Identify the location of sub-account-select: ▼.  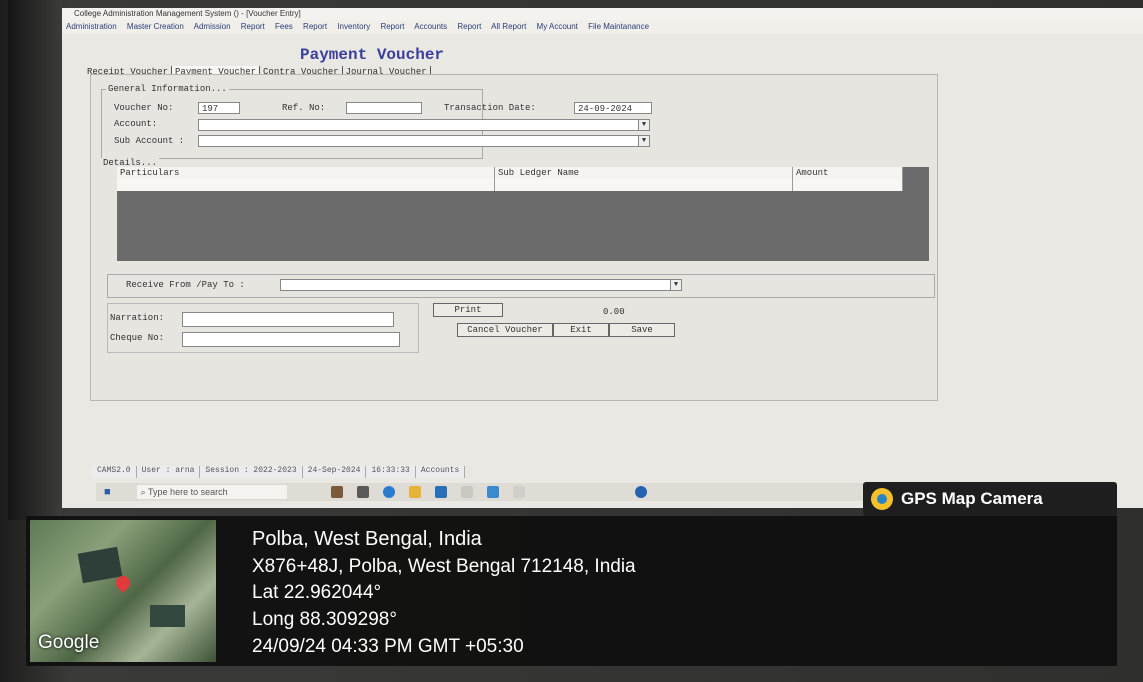
(424, 141).